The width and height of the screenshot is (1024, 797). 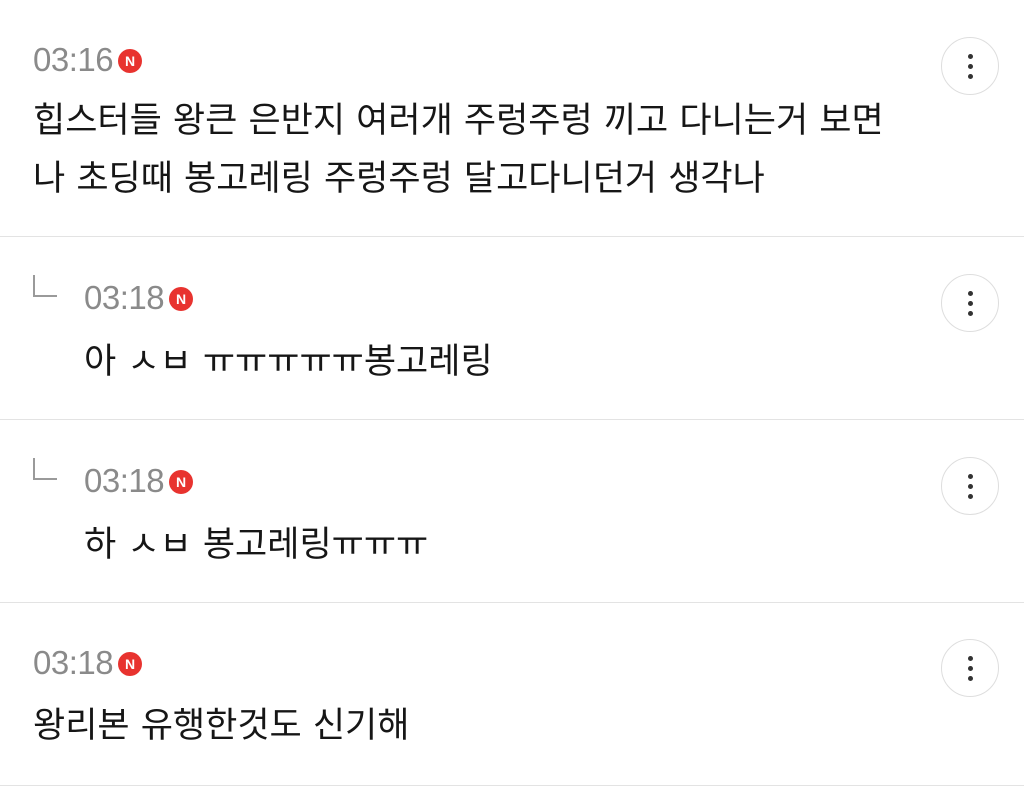 I want to click on divider, so click(x=512, y=785).